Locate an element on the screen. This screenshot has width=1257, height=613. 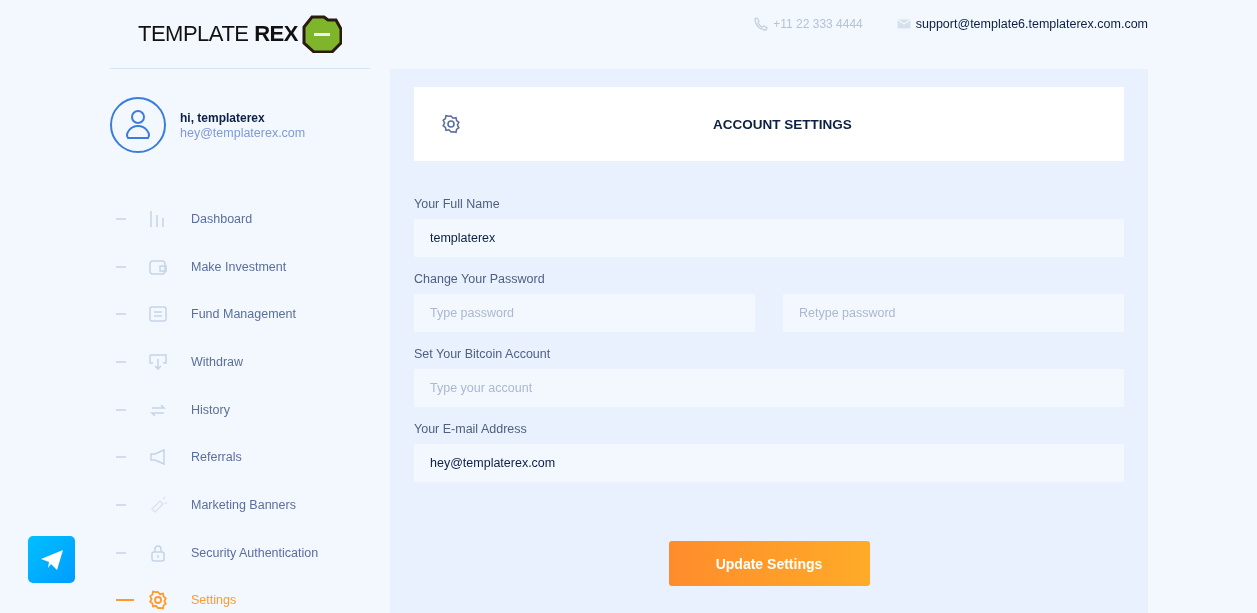
logo-icon is located at coordinates (321, 34).